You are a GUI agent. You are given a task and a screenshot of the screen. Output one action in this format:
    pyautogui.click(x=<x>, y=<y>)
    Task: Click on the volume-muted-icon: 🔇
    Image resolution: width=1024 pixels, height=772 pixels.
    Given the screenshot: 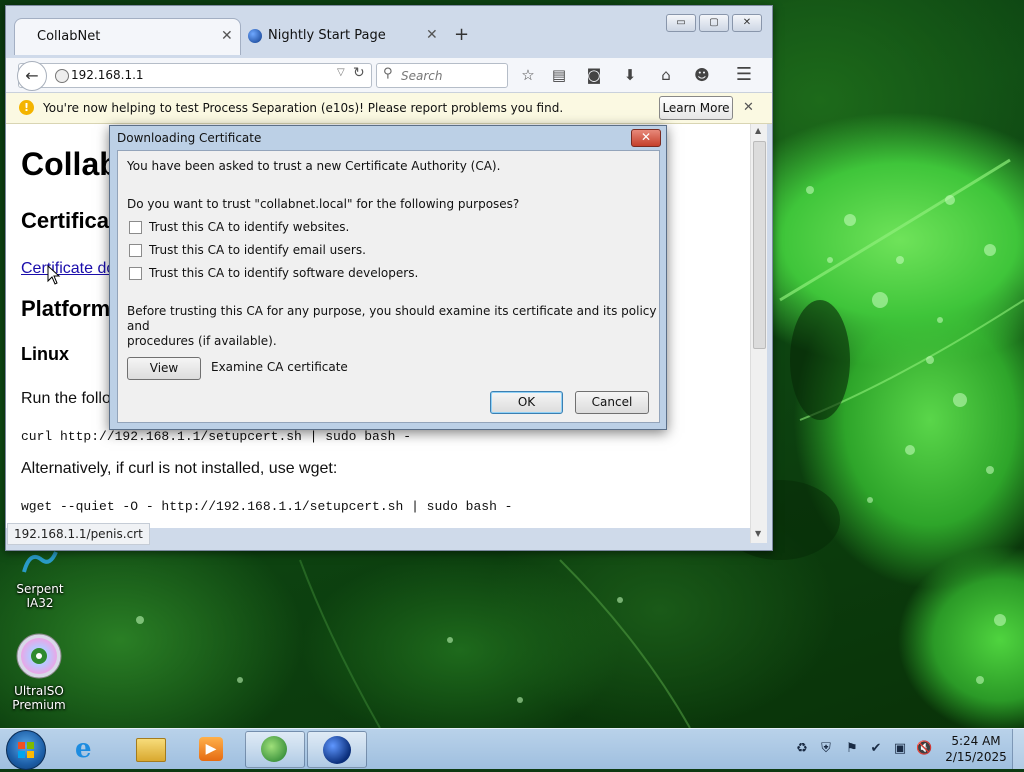 What is the action you would take?
    pyautogui.click(x=924, y=749)
    